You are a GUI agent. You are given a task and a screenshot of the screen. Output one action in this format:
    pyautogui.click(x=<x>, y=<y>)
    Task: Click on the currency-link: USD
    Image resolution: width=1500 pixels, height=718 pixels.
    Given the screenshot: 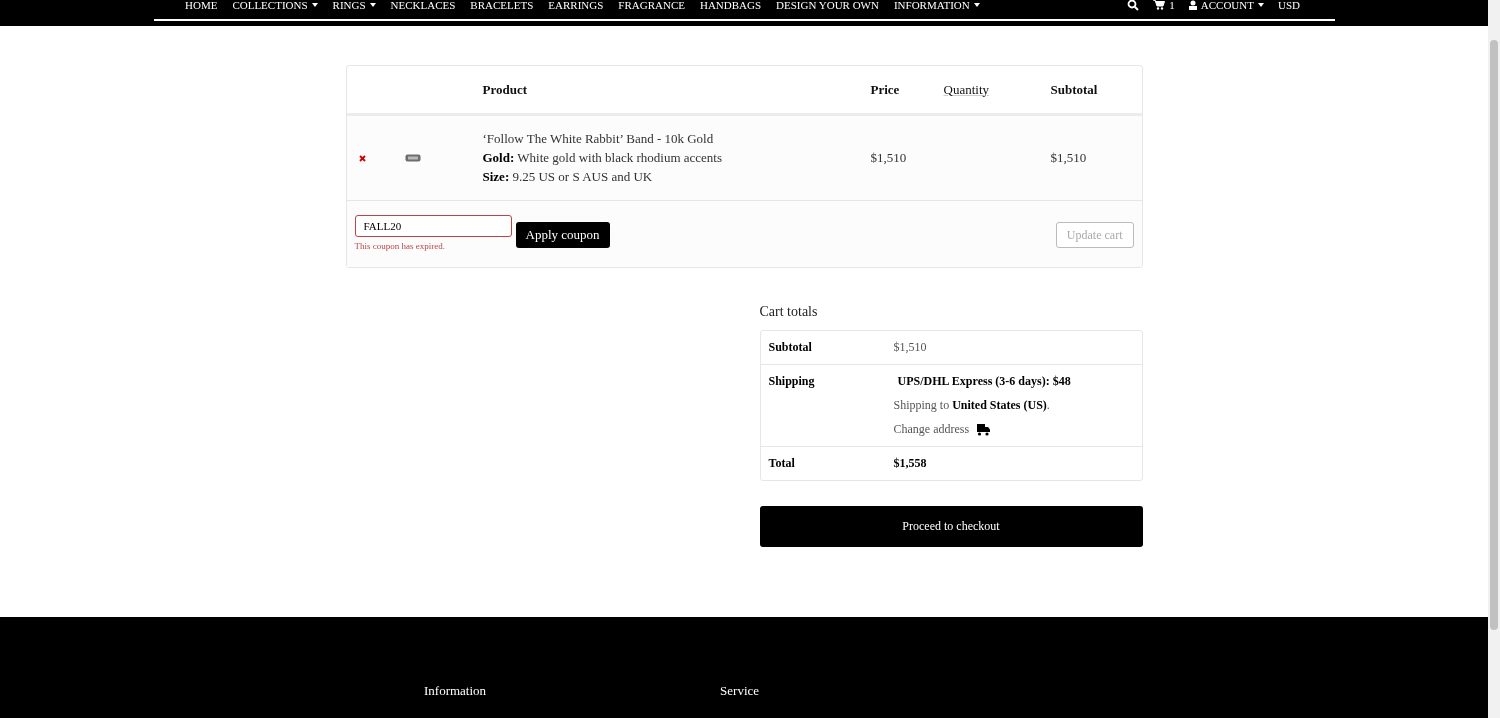 What is the action you would take?
    pyautogui.click(x=1289, y=5)
    